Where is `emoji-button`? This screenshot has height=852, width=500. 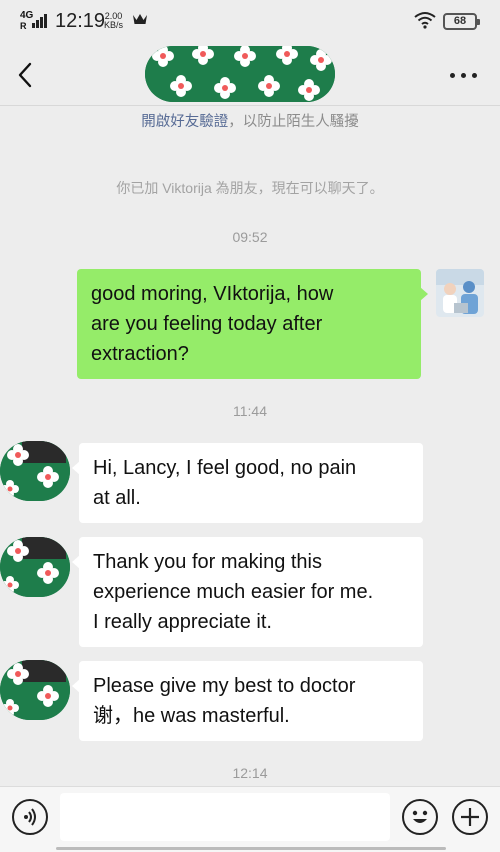
emoji-button is located at coordinates (420, 817).